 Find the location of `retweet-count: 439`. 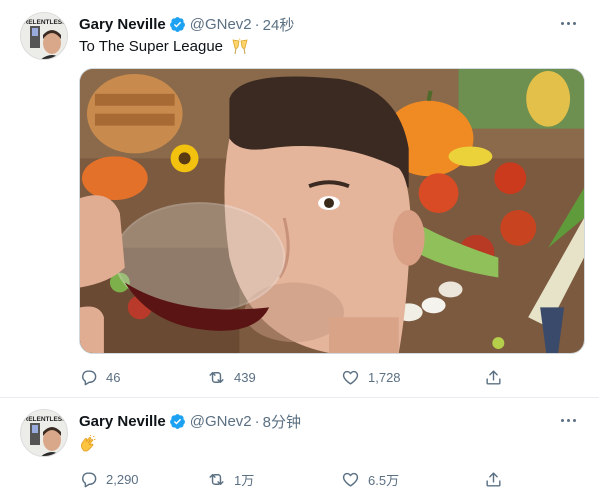

retweet-count: 439 is located at coordinates (245, 377).